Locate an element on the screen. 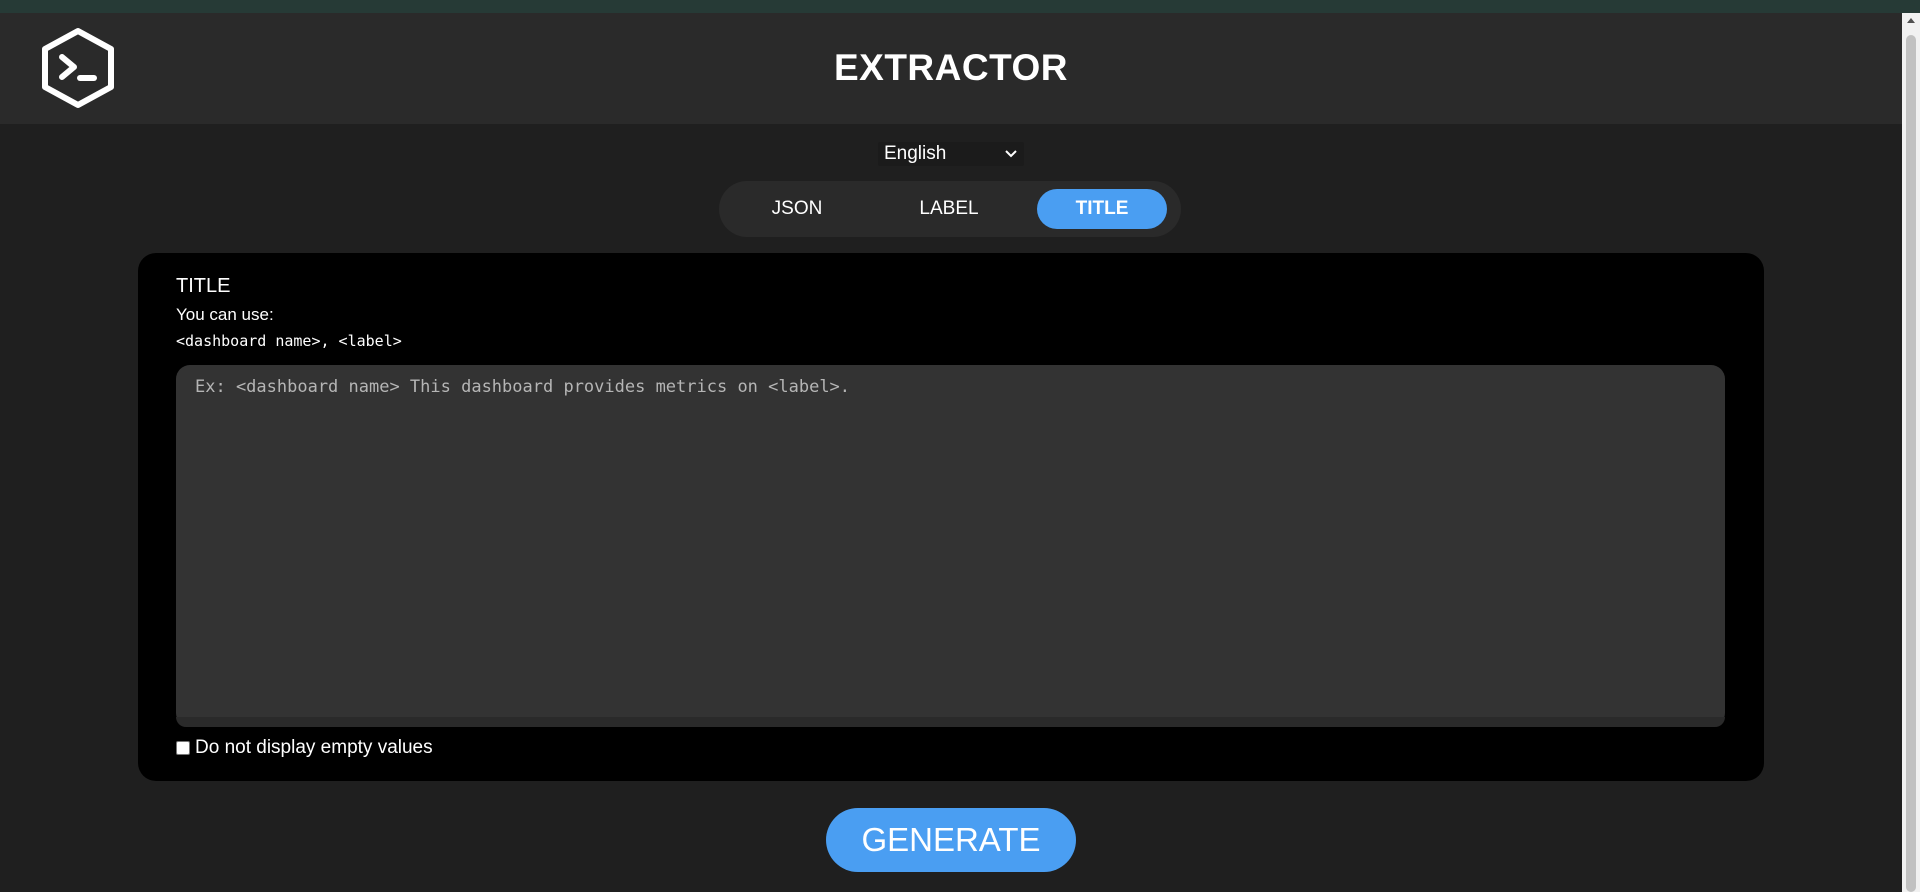 The width and height of the screenshot is (1920, 892). scroll-thumb is located at coordinates (1911, 463).